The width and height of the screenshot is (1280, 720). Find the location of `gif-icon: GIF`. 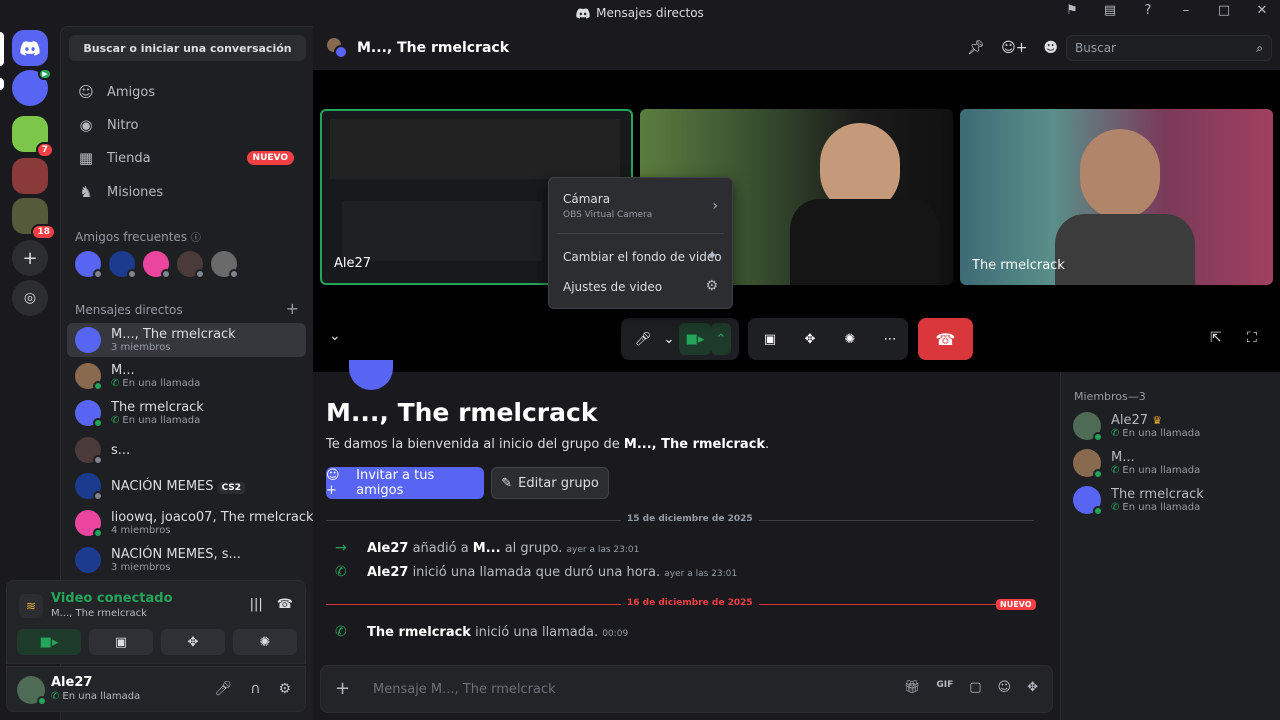

gif-icon: GIF is located at coordinates (944, 687).